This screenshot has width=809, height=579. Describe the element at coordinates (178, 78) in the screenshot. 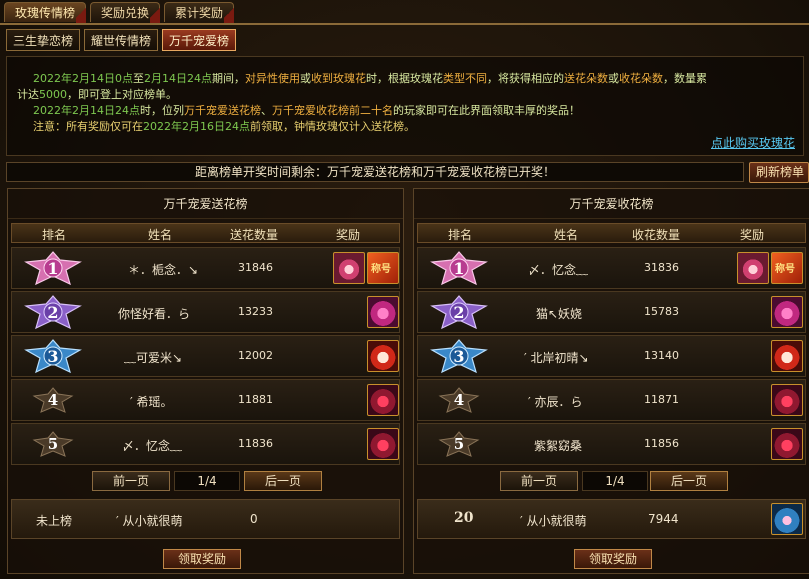

I see `text: 2月14日24点` at that location.